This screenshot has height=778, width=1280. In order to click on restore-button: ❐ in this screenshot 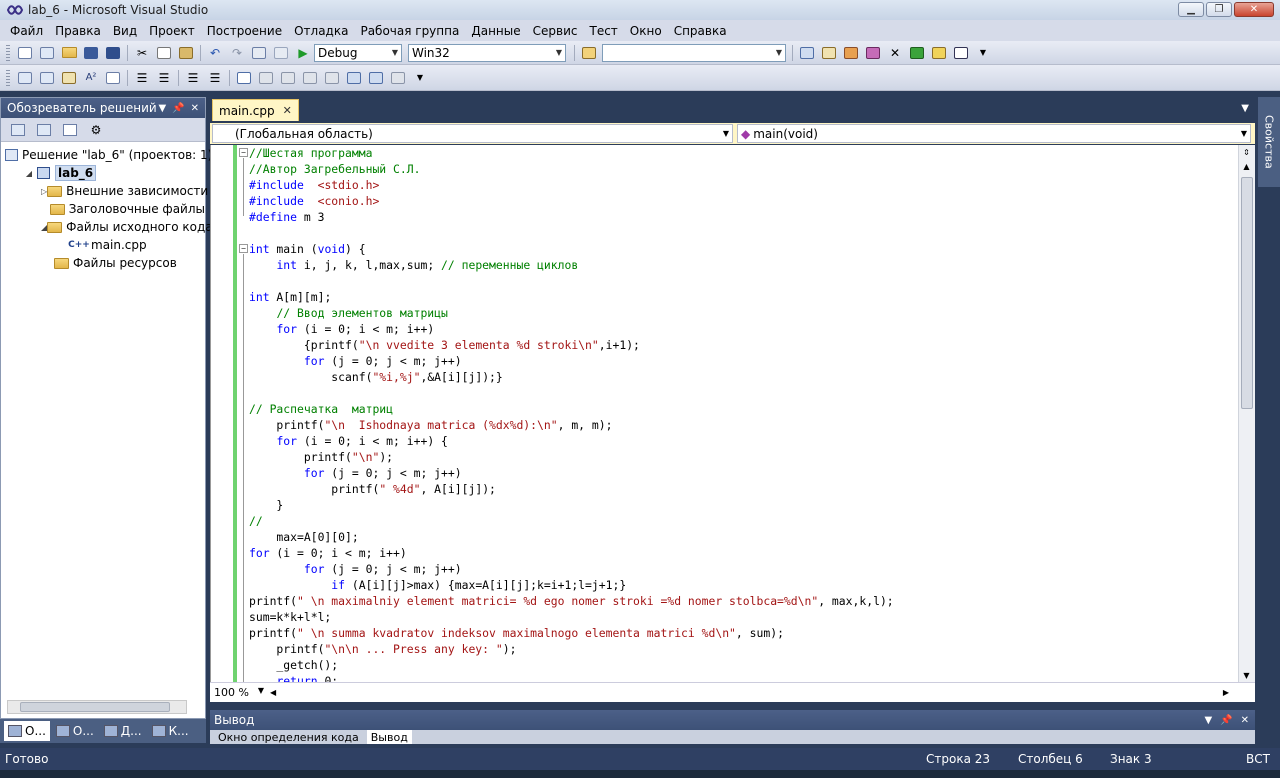, I will do `click(1219, 9)`.